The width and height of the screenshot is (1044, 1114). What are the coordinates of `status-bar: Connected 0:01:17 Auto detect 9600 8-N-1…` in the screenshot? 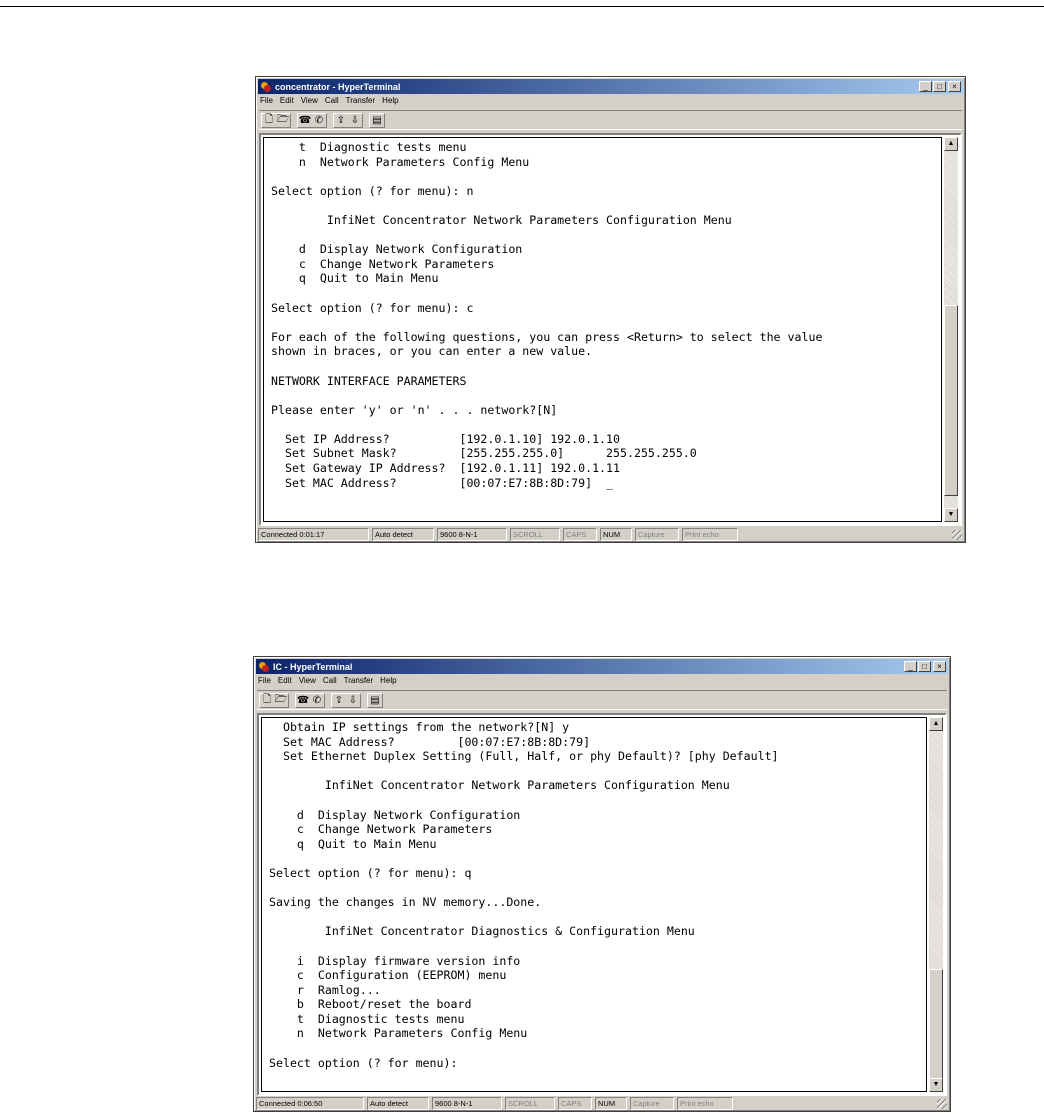 It's located at (610, 534).